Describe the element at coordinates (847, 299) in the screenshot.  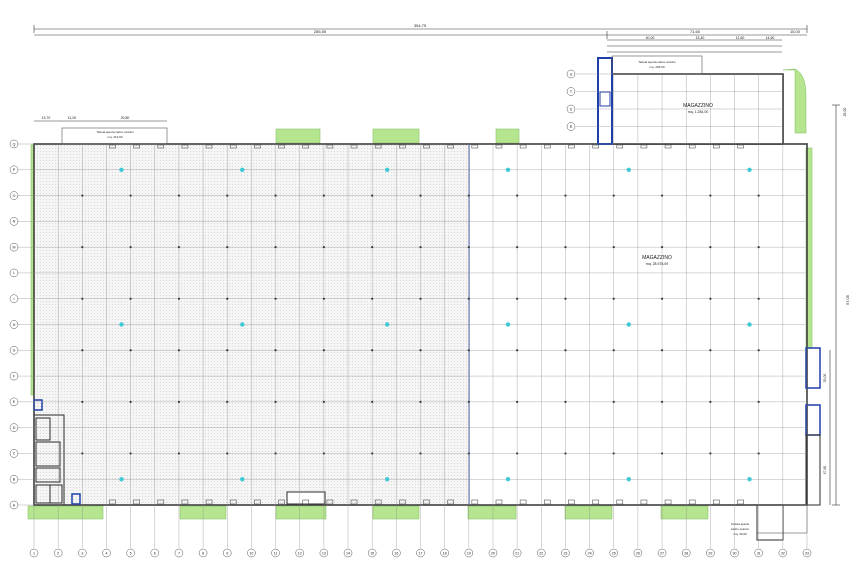
I see `dim-height-total: 97,05` at that location.